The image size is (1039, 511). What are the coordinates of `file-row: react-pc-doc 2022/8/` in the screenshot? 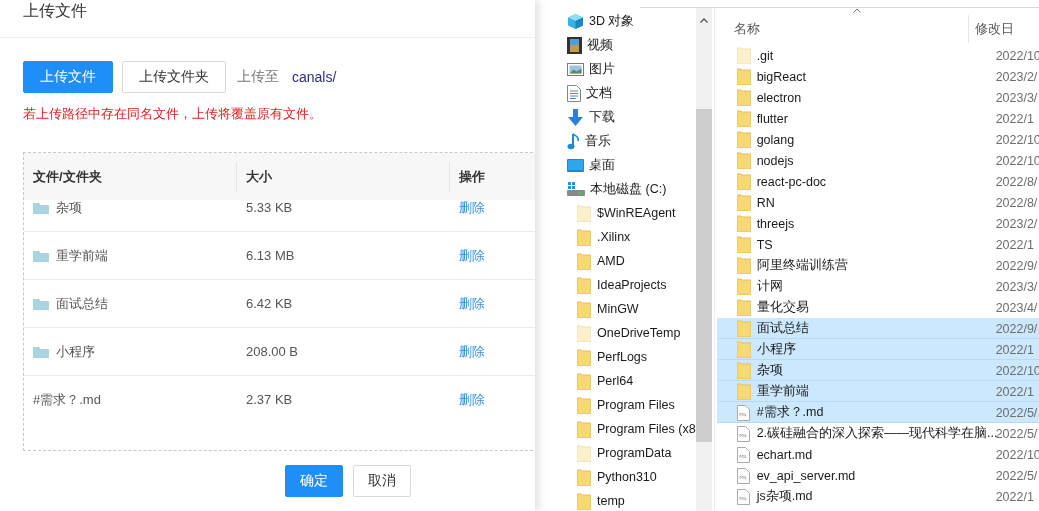 It's located at (877, 181).